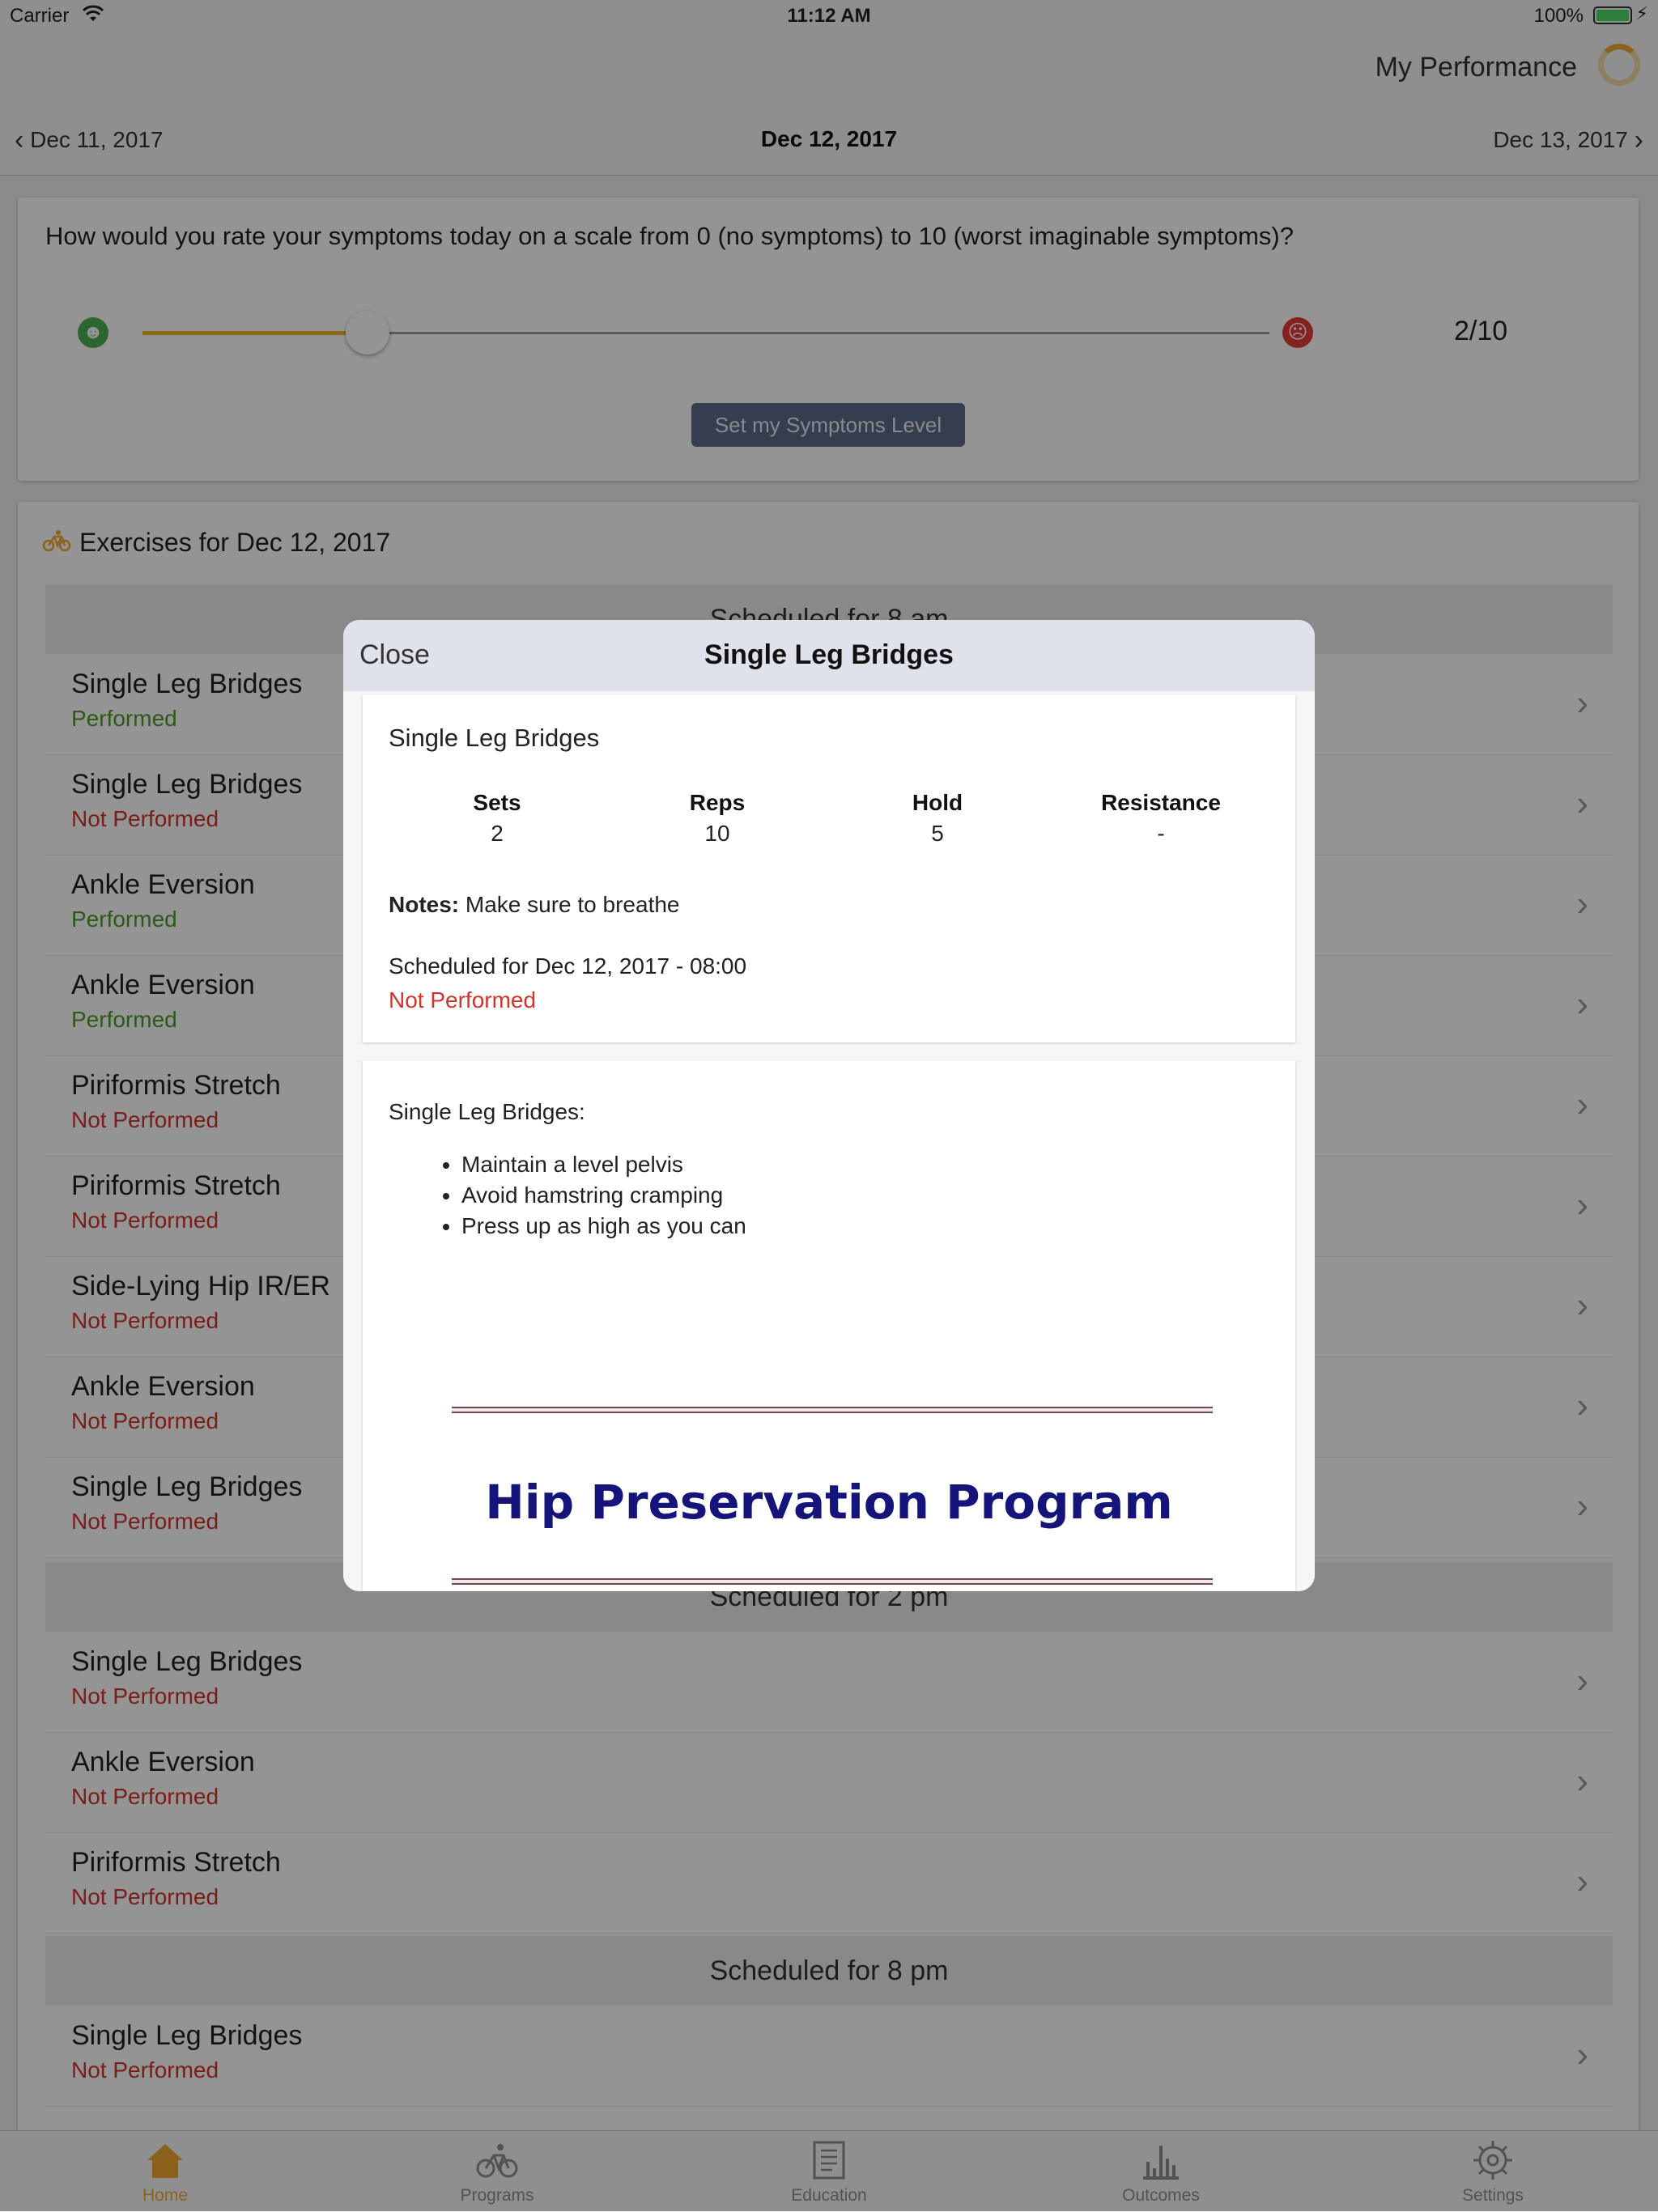 This screenshot has width=1658, height=2212. What do you see at coordinates (1161, 802) in the screenshot?
I see `stat-label: Resistance` at bounding box center [1161, 802].